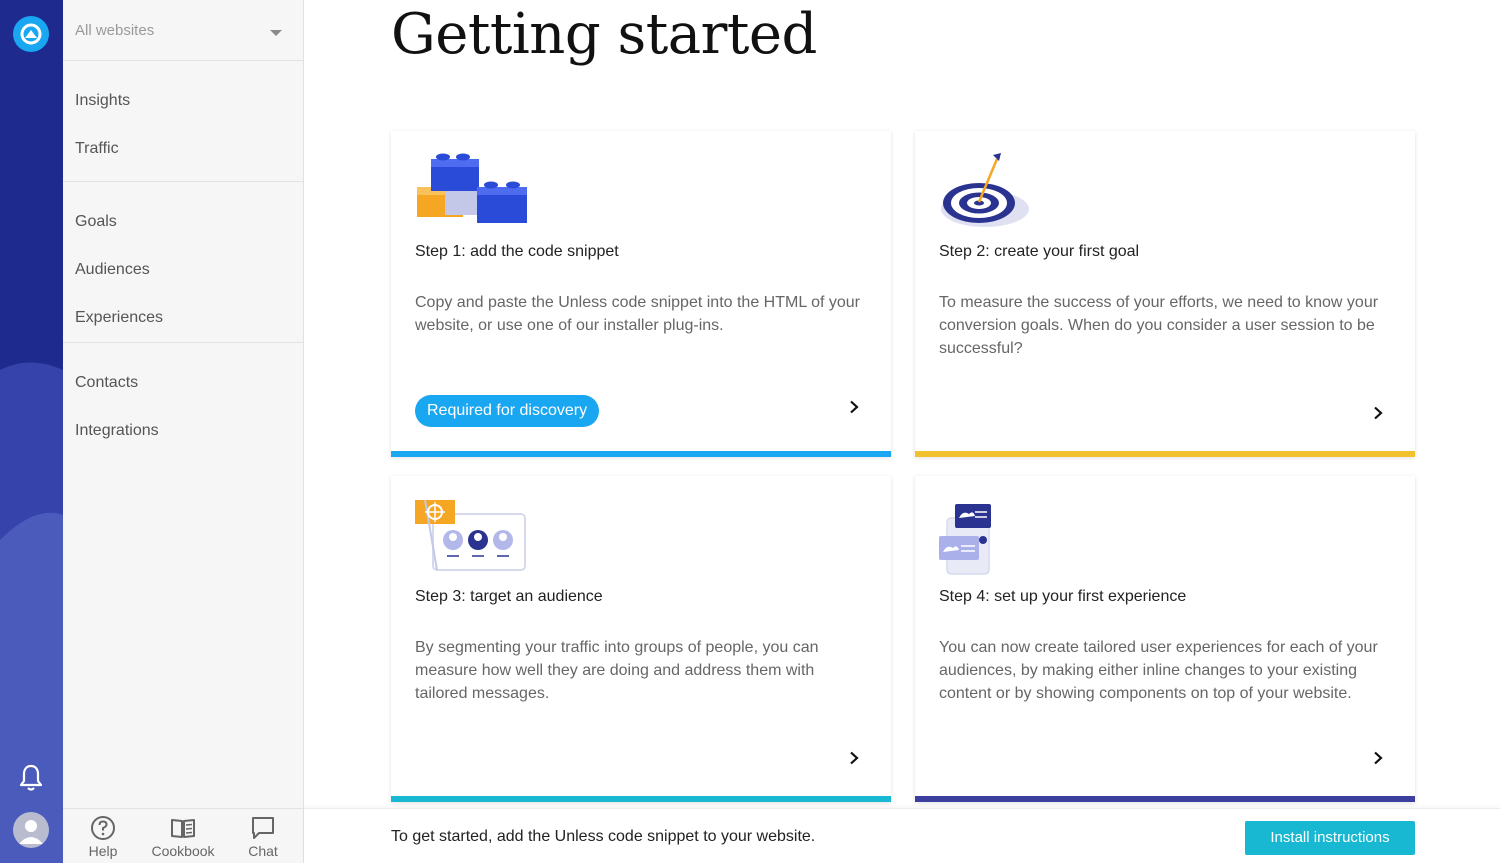 The height and width of the screenshot is (863, 1500). I want to click on install-instructions-button: Install instructions, so click(1330, 838).